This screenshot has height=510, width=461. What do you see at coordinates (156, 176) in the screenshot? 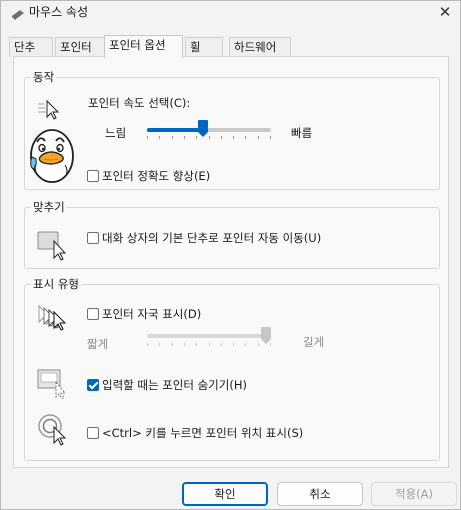
I see `precision-label: 포인터 정확도 향상(E)` at bounding box center [156, 176].